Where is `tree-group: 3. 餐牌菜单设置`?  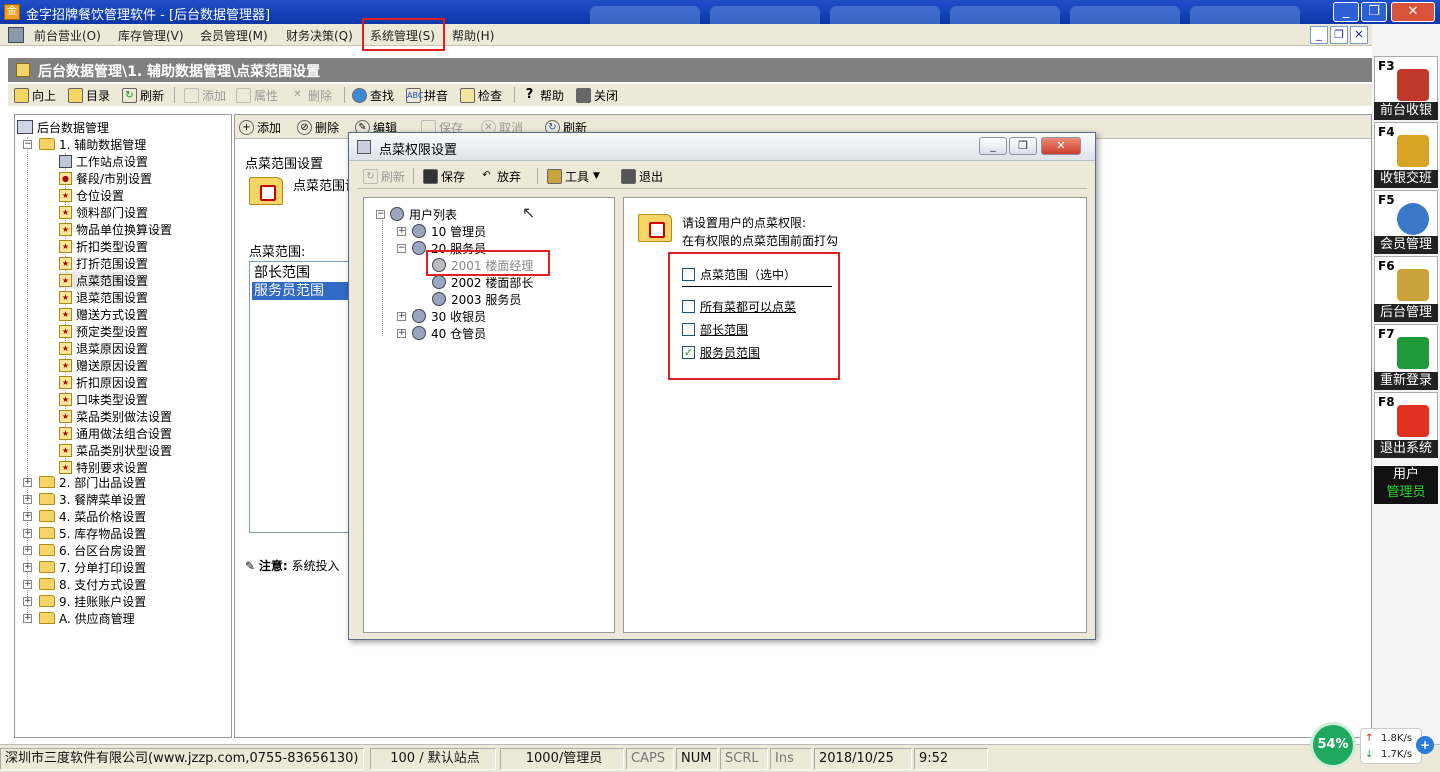 tree-group: 3. 餐牌菜单设置 is located at coordinates (92, 499).